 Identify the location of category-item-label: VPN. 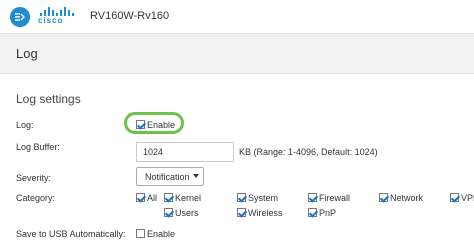
(467, 198).